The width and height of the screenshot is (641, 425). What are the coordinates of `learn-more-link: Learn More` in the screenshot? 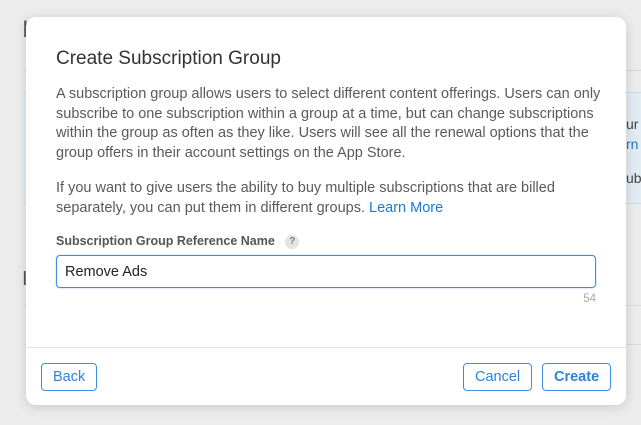 It's located at (406, 208).